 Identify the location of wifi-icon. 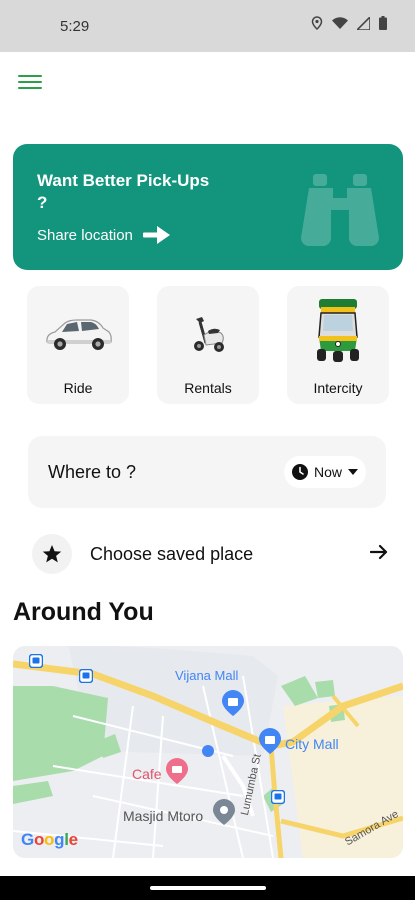
(340, 22).